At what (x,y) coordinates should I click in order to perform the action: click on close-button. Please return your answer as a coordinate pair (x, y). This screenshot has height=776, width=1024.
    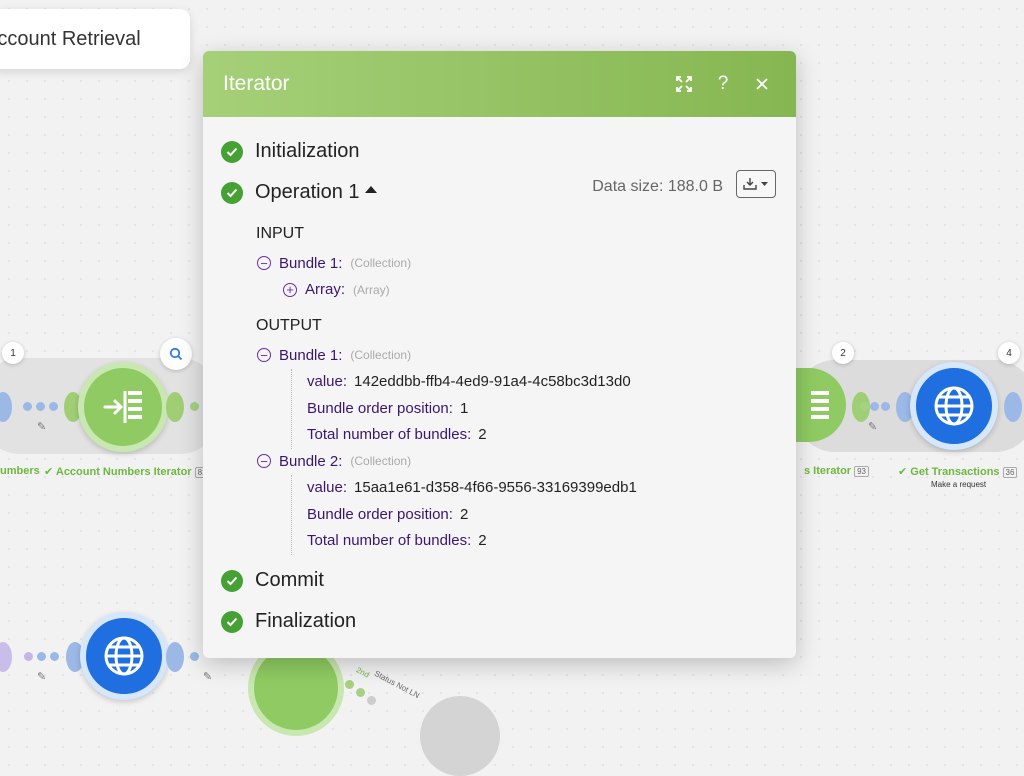
    Looking at the image, I should click on (762, 84).